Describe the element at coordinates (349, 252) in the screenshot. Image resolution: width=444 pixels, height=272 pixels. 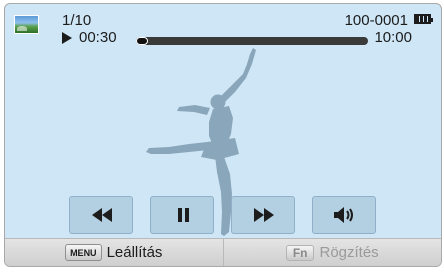
I see `capture-label: Rögzítés` at that location.